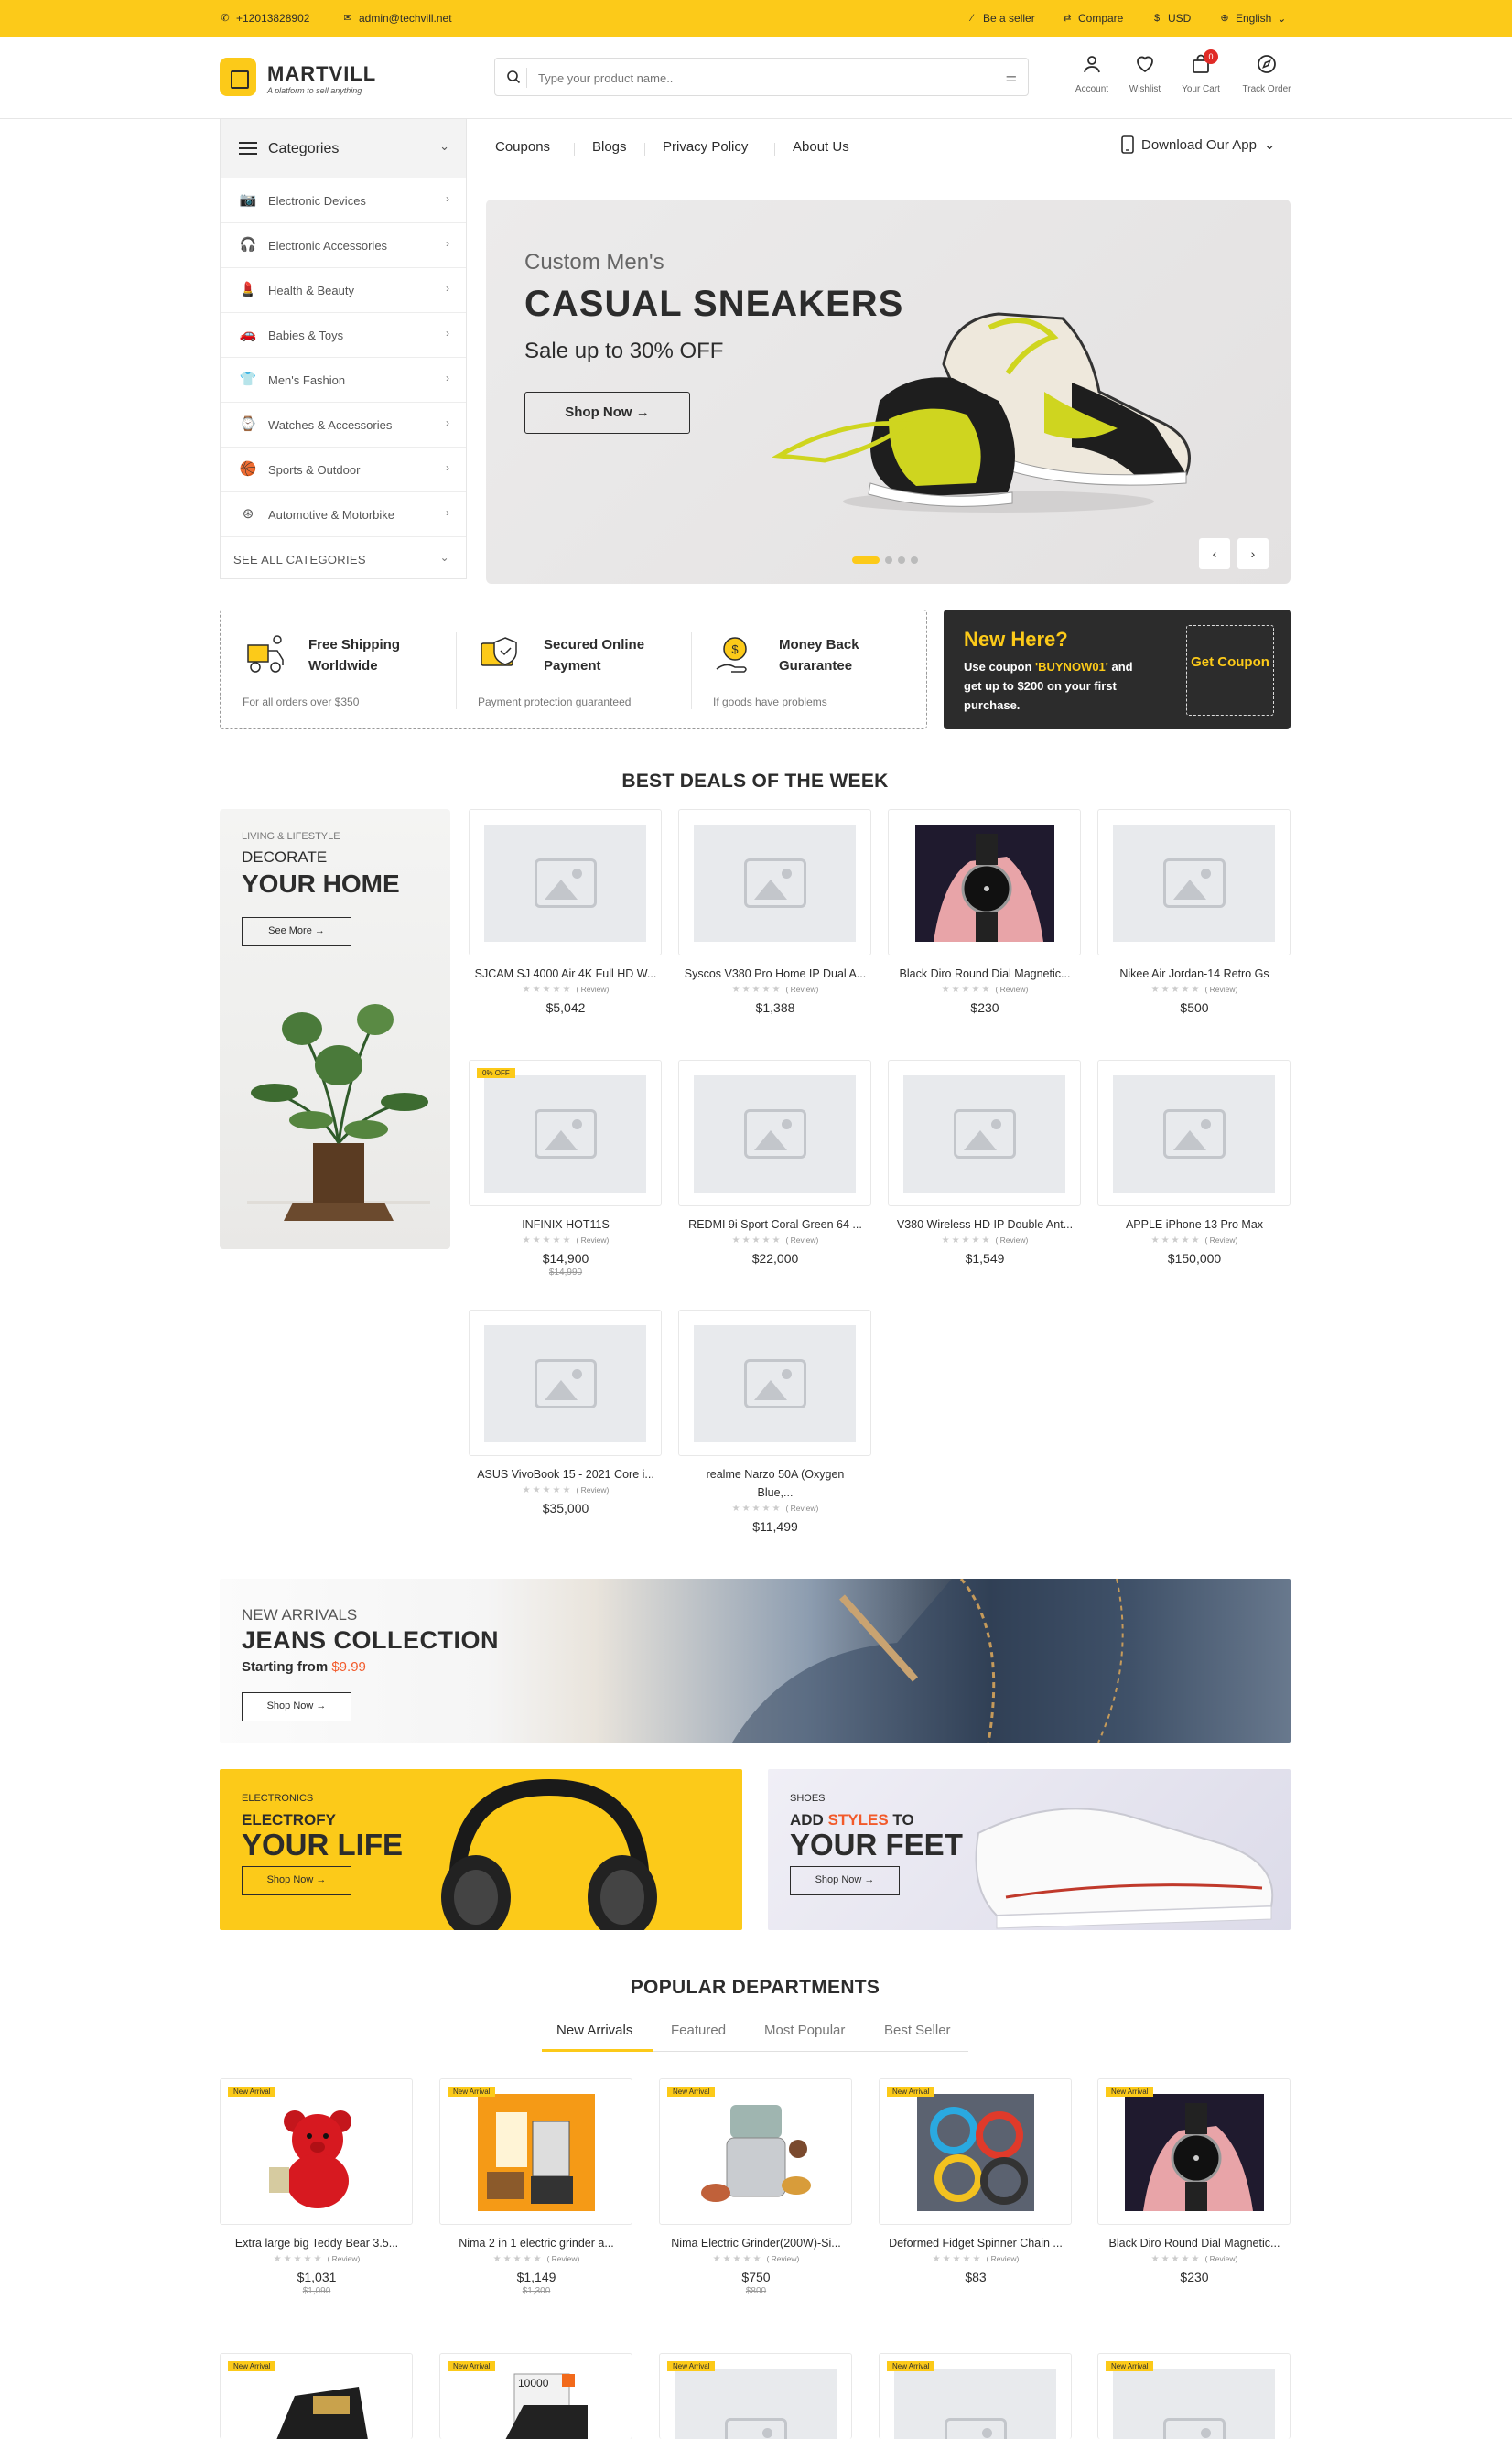 This screenshot has width=1512, height=2439. What do you see at coordinates (343, 514) in the screenshot?
I see `category-automotive-motorbike: ⊛ Automotive & Motorbike ›` at bounding box center [343, 514].